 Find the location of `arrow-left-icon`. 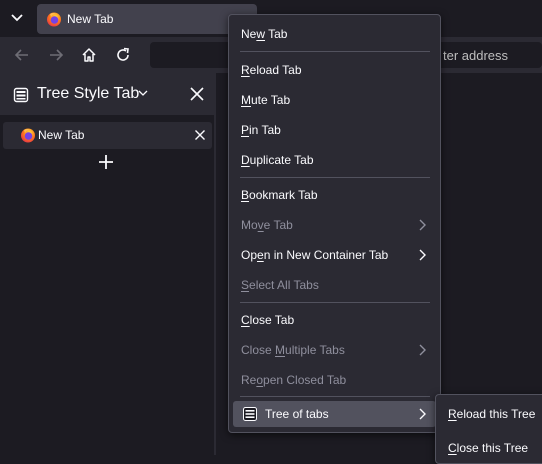

arrow-left-icon is located at coordinates (21, 55).